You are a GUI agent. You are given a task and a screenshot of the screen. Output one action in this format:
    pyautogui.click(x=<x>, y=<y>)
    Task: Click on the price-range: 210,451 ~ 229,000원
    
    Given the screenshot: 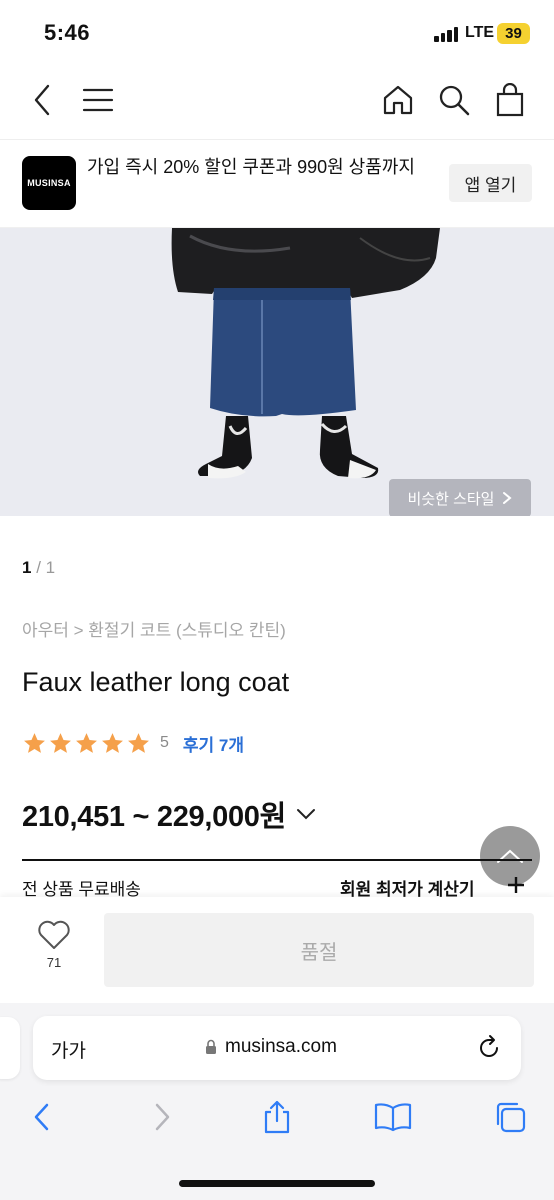 What is the action you would take?
    pyautogui.click(x=154, y=817)
    